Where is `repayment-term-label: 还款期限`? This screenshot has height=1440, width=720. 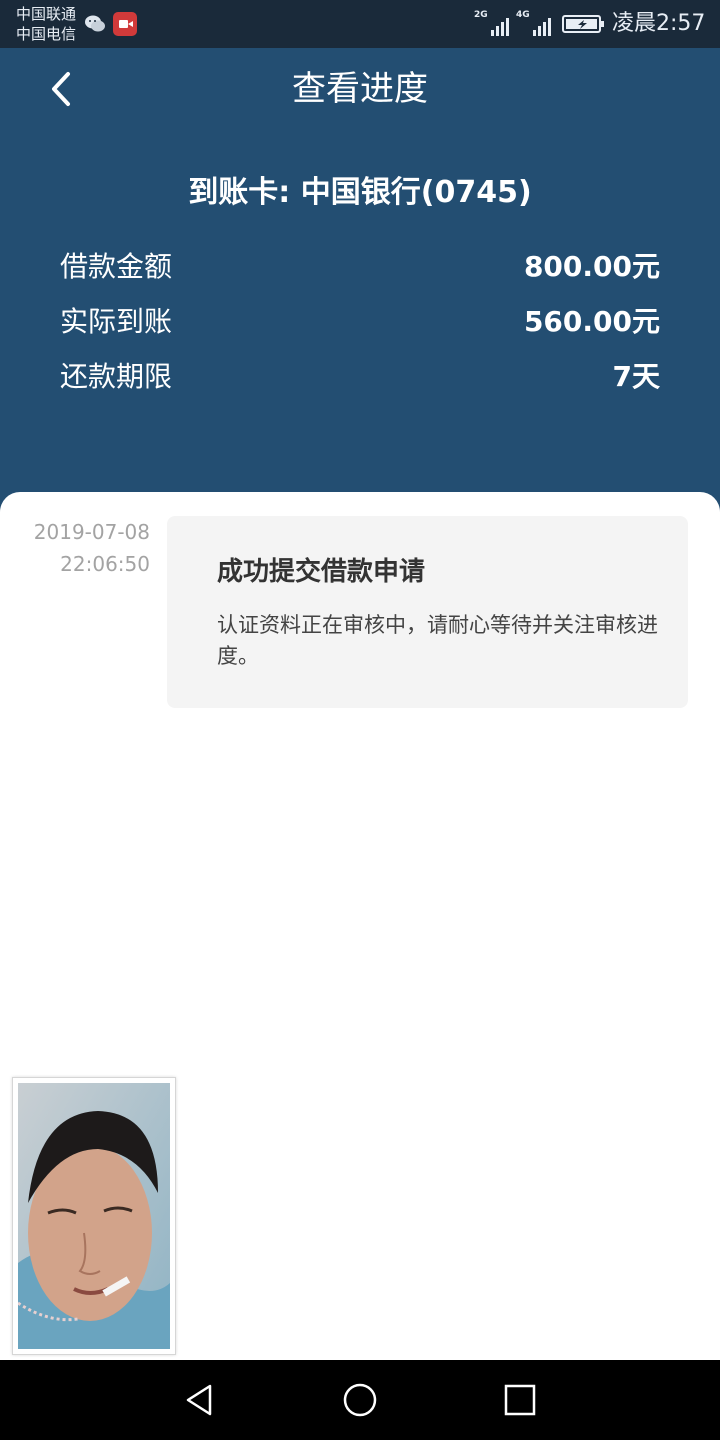
repayment-term-label: 还款期限 is located at coordinates (116, 376).